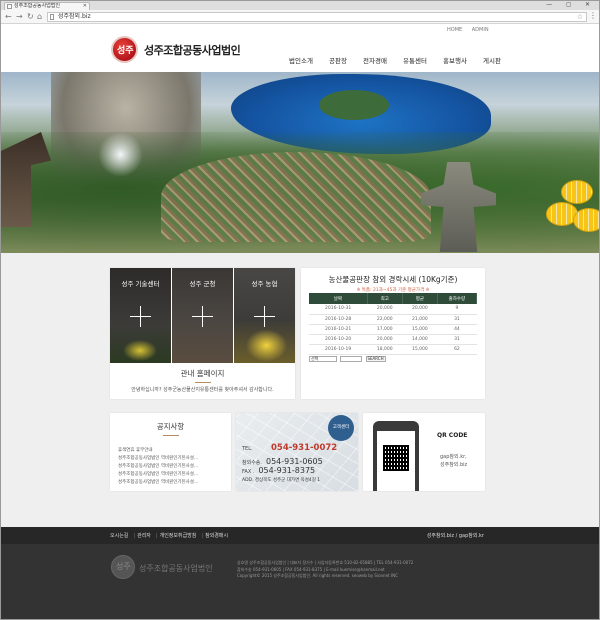 This screenshot has height=620, width=600. I want to click on hero-waterfall, so click(120, 154).